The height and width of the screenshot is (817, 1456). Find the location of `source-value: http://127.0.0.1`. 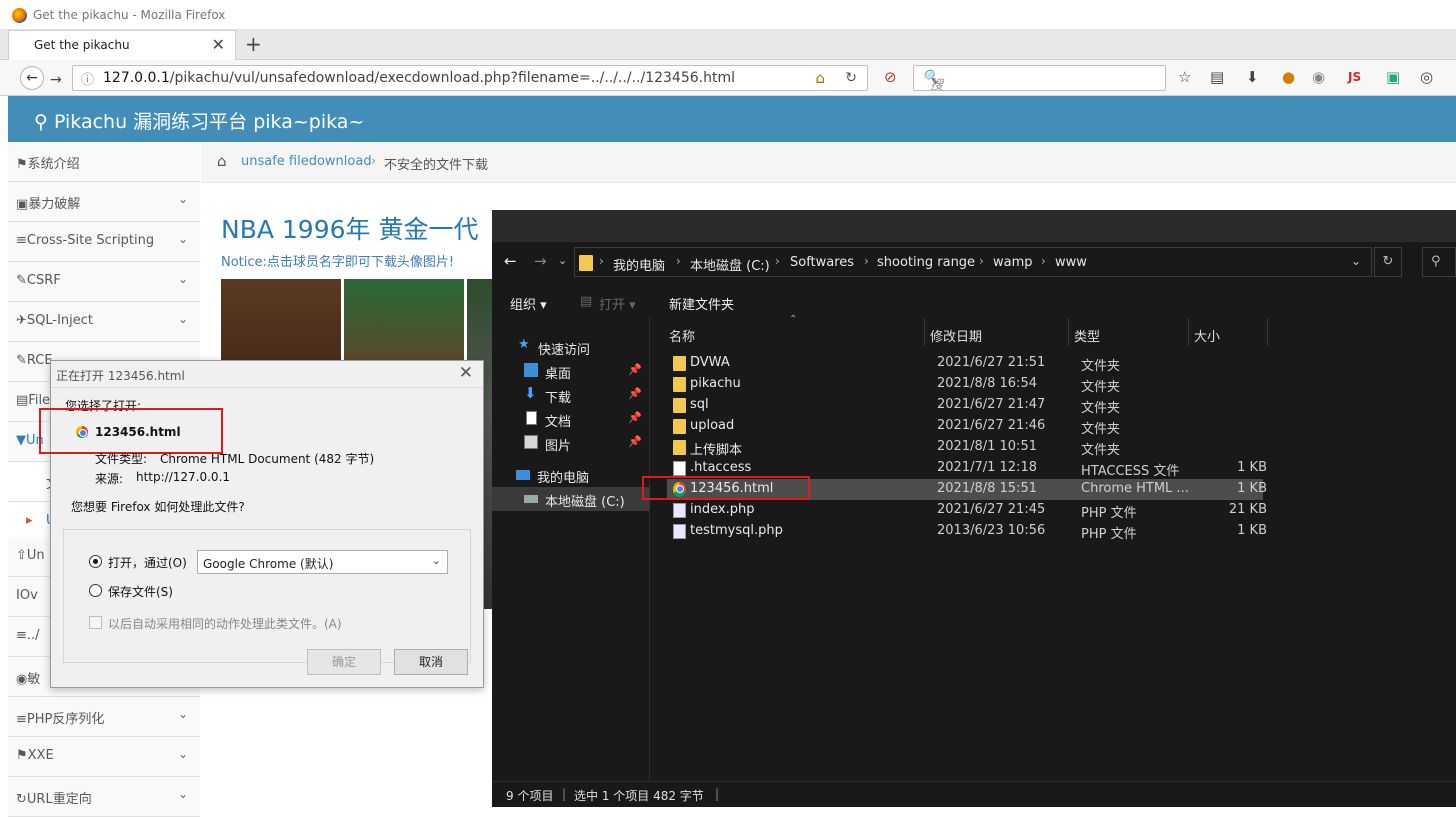

source-value: http://127.0.0.1 is located at coordinates (183, 477).